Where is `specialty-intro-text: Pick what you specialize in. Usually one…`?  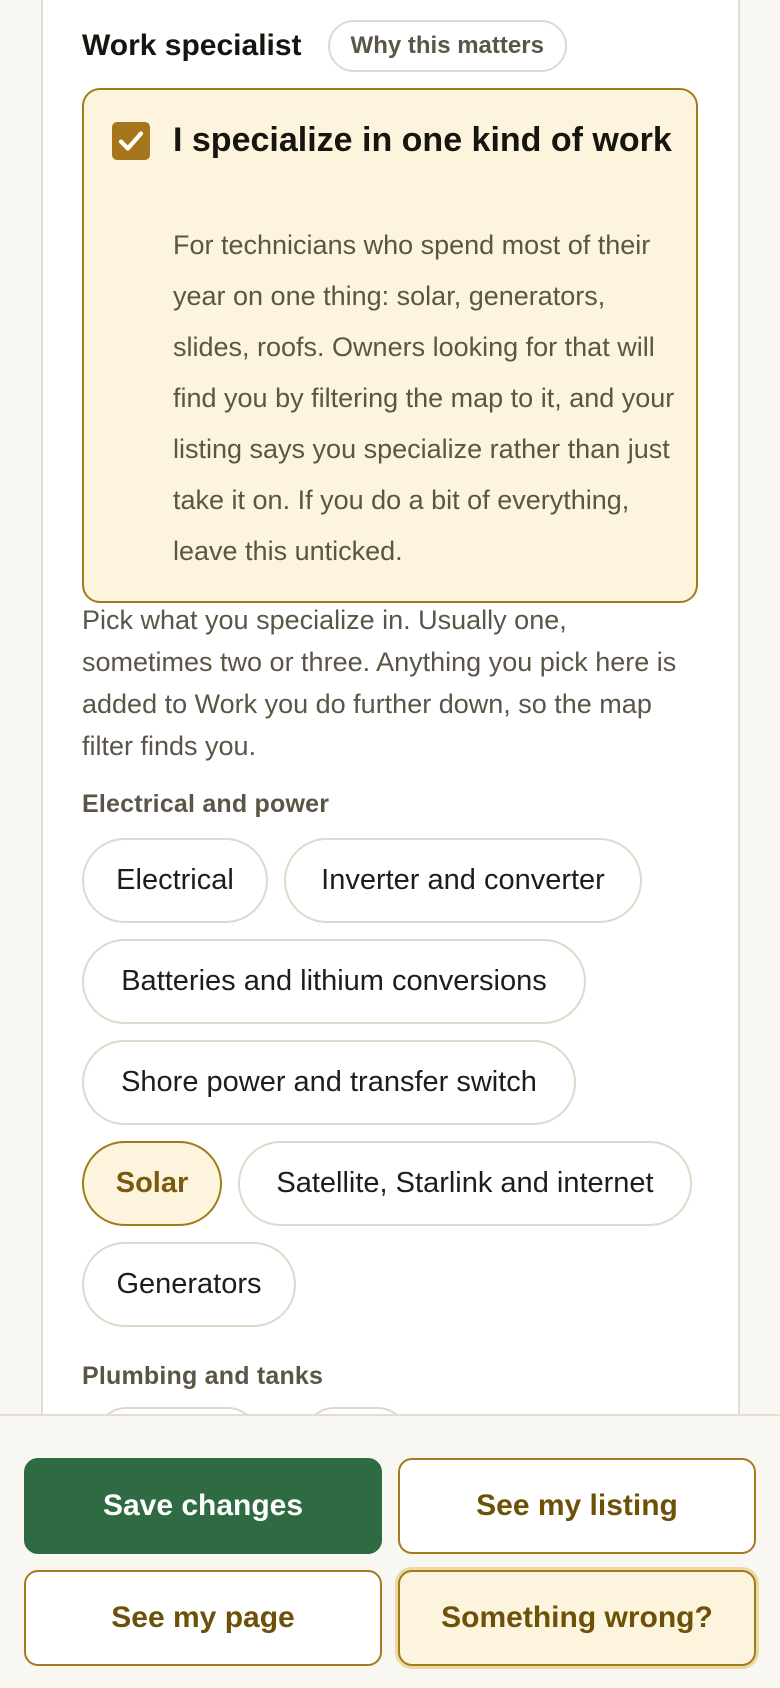 specialty-intro-text: Pick what you specialize in. Usually one… is located at coordinates (379, 683).